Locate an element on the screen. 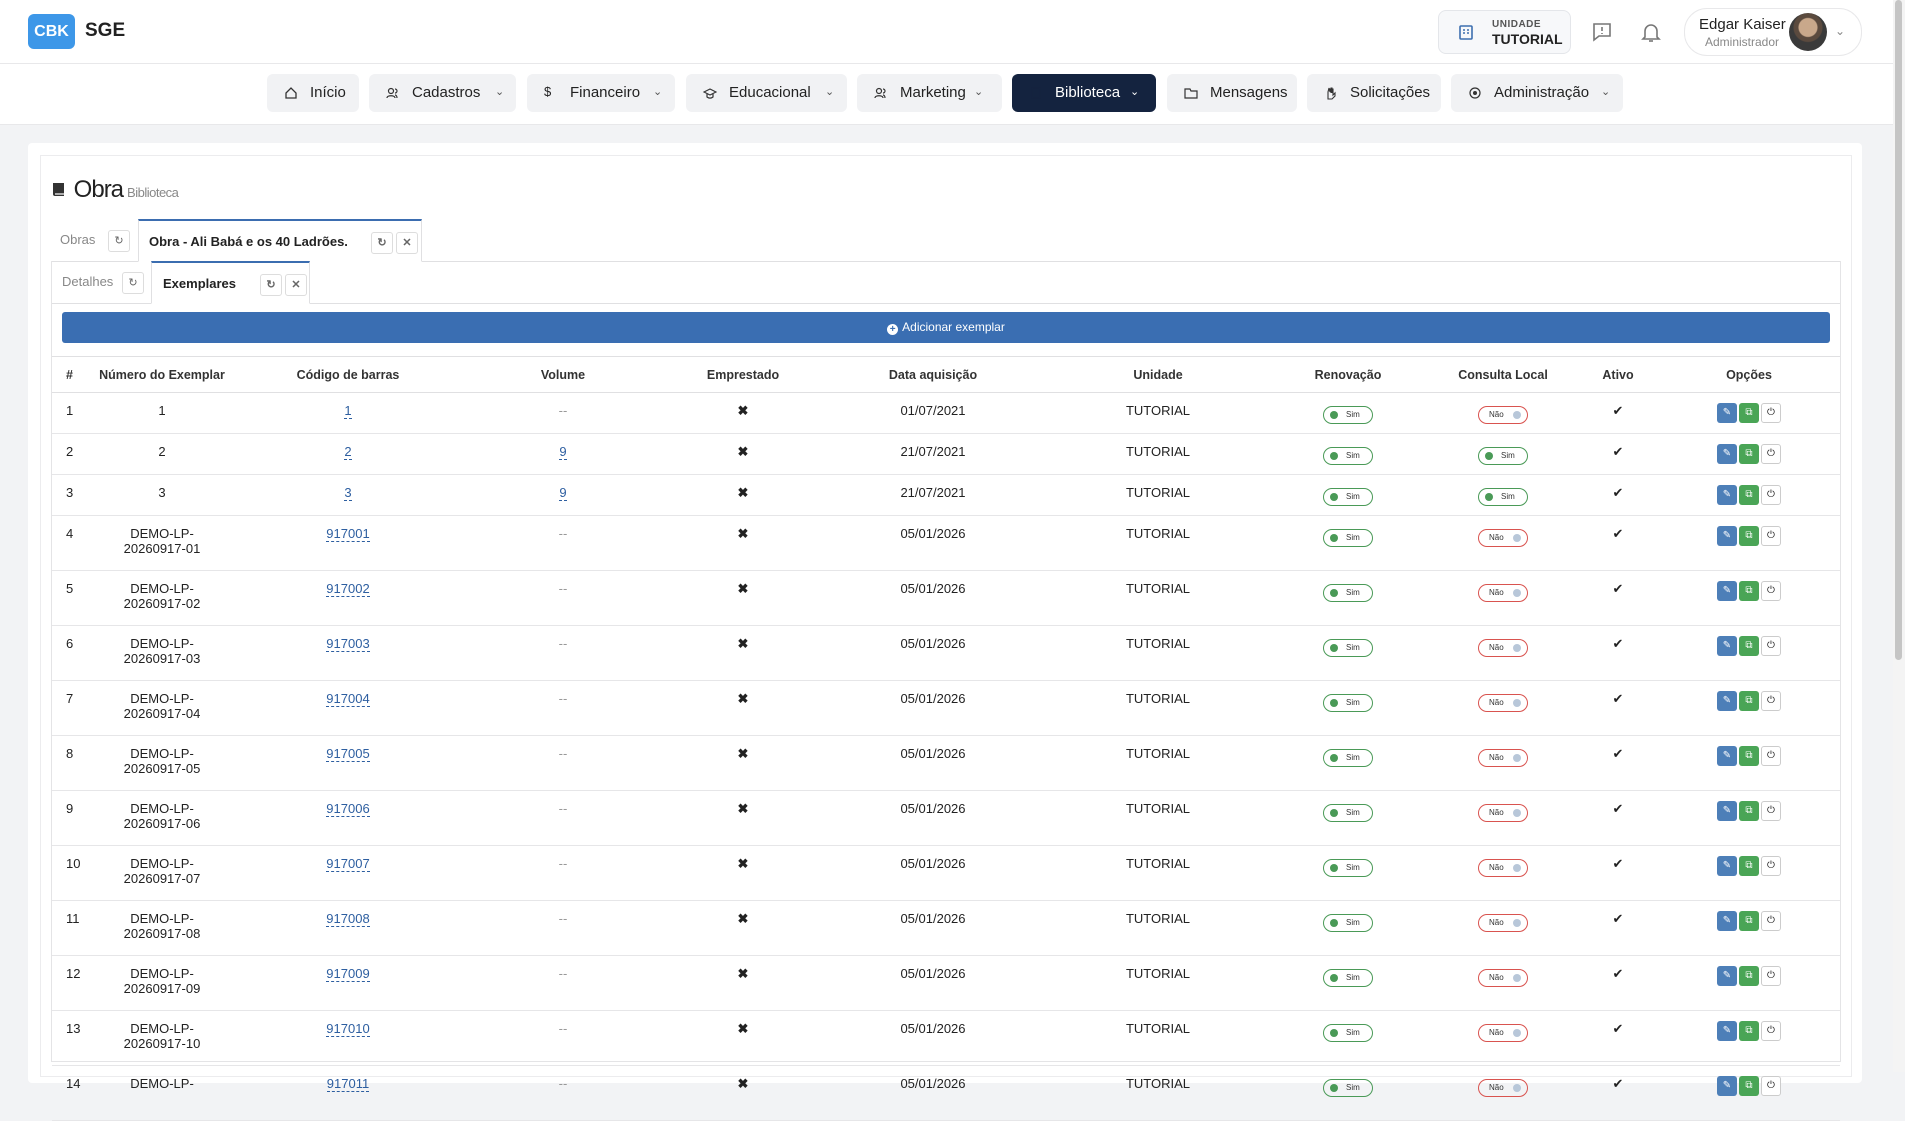 This screenshot has height=1121, width=1905. brand-logo: CBK is located at coordinates (51, 31).